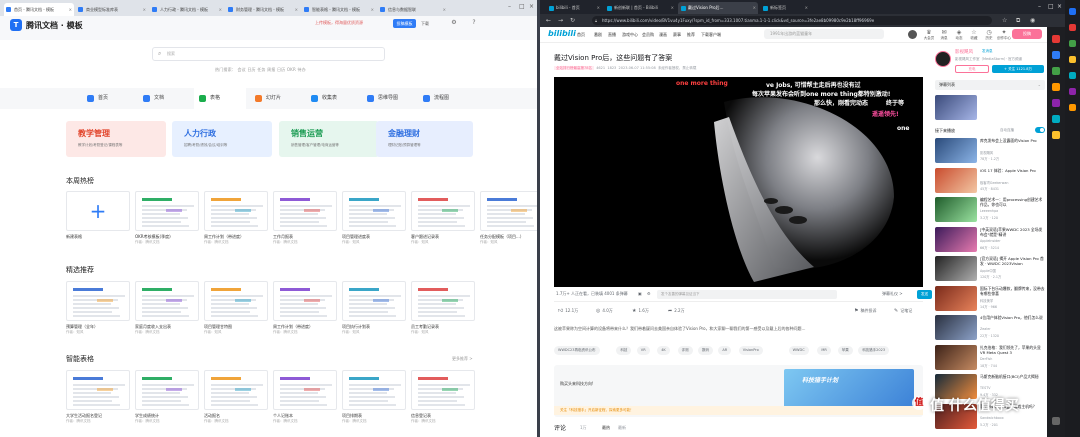 The image size is (1080, 437). What do you see at coordinates (989, 211) in the screenshot?
I see `rec-up: Leeeenhpa` at bounding box center [989, 211].